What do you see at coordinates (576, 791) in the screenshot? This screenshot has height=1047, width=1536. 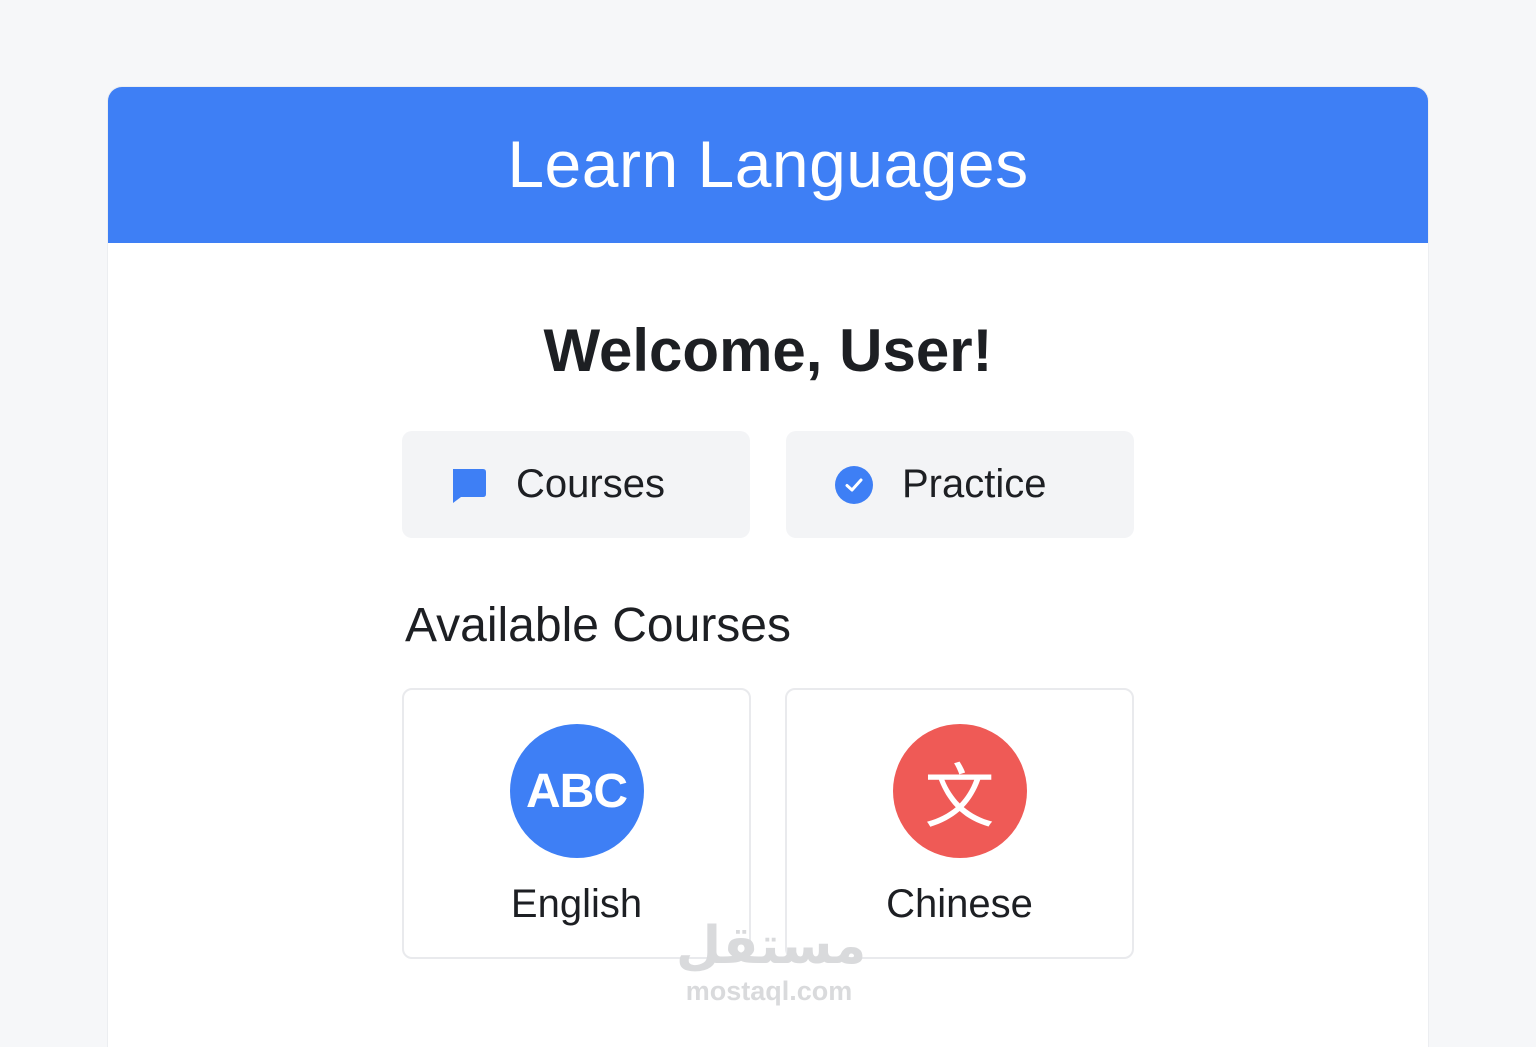 I see `abc-icon: ABC` at bounding box center [576, 791].